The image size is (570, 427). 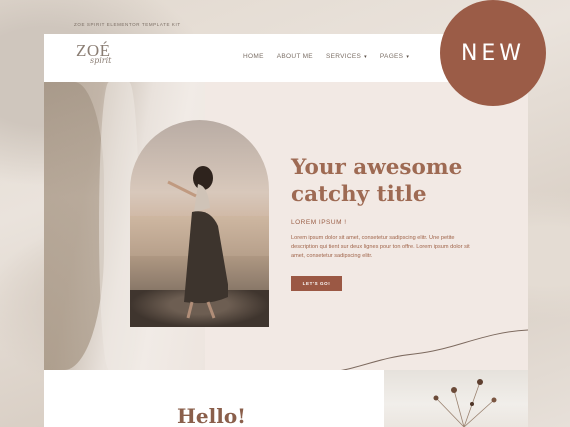 What do you see at coordinates (493, 53) in the screenshot?
I see `new-badge: NEW` at bounding box center [493, 53].